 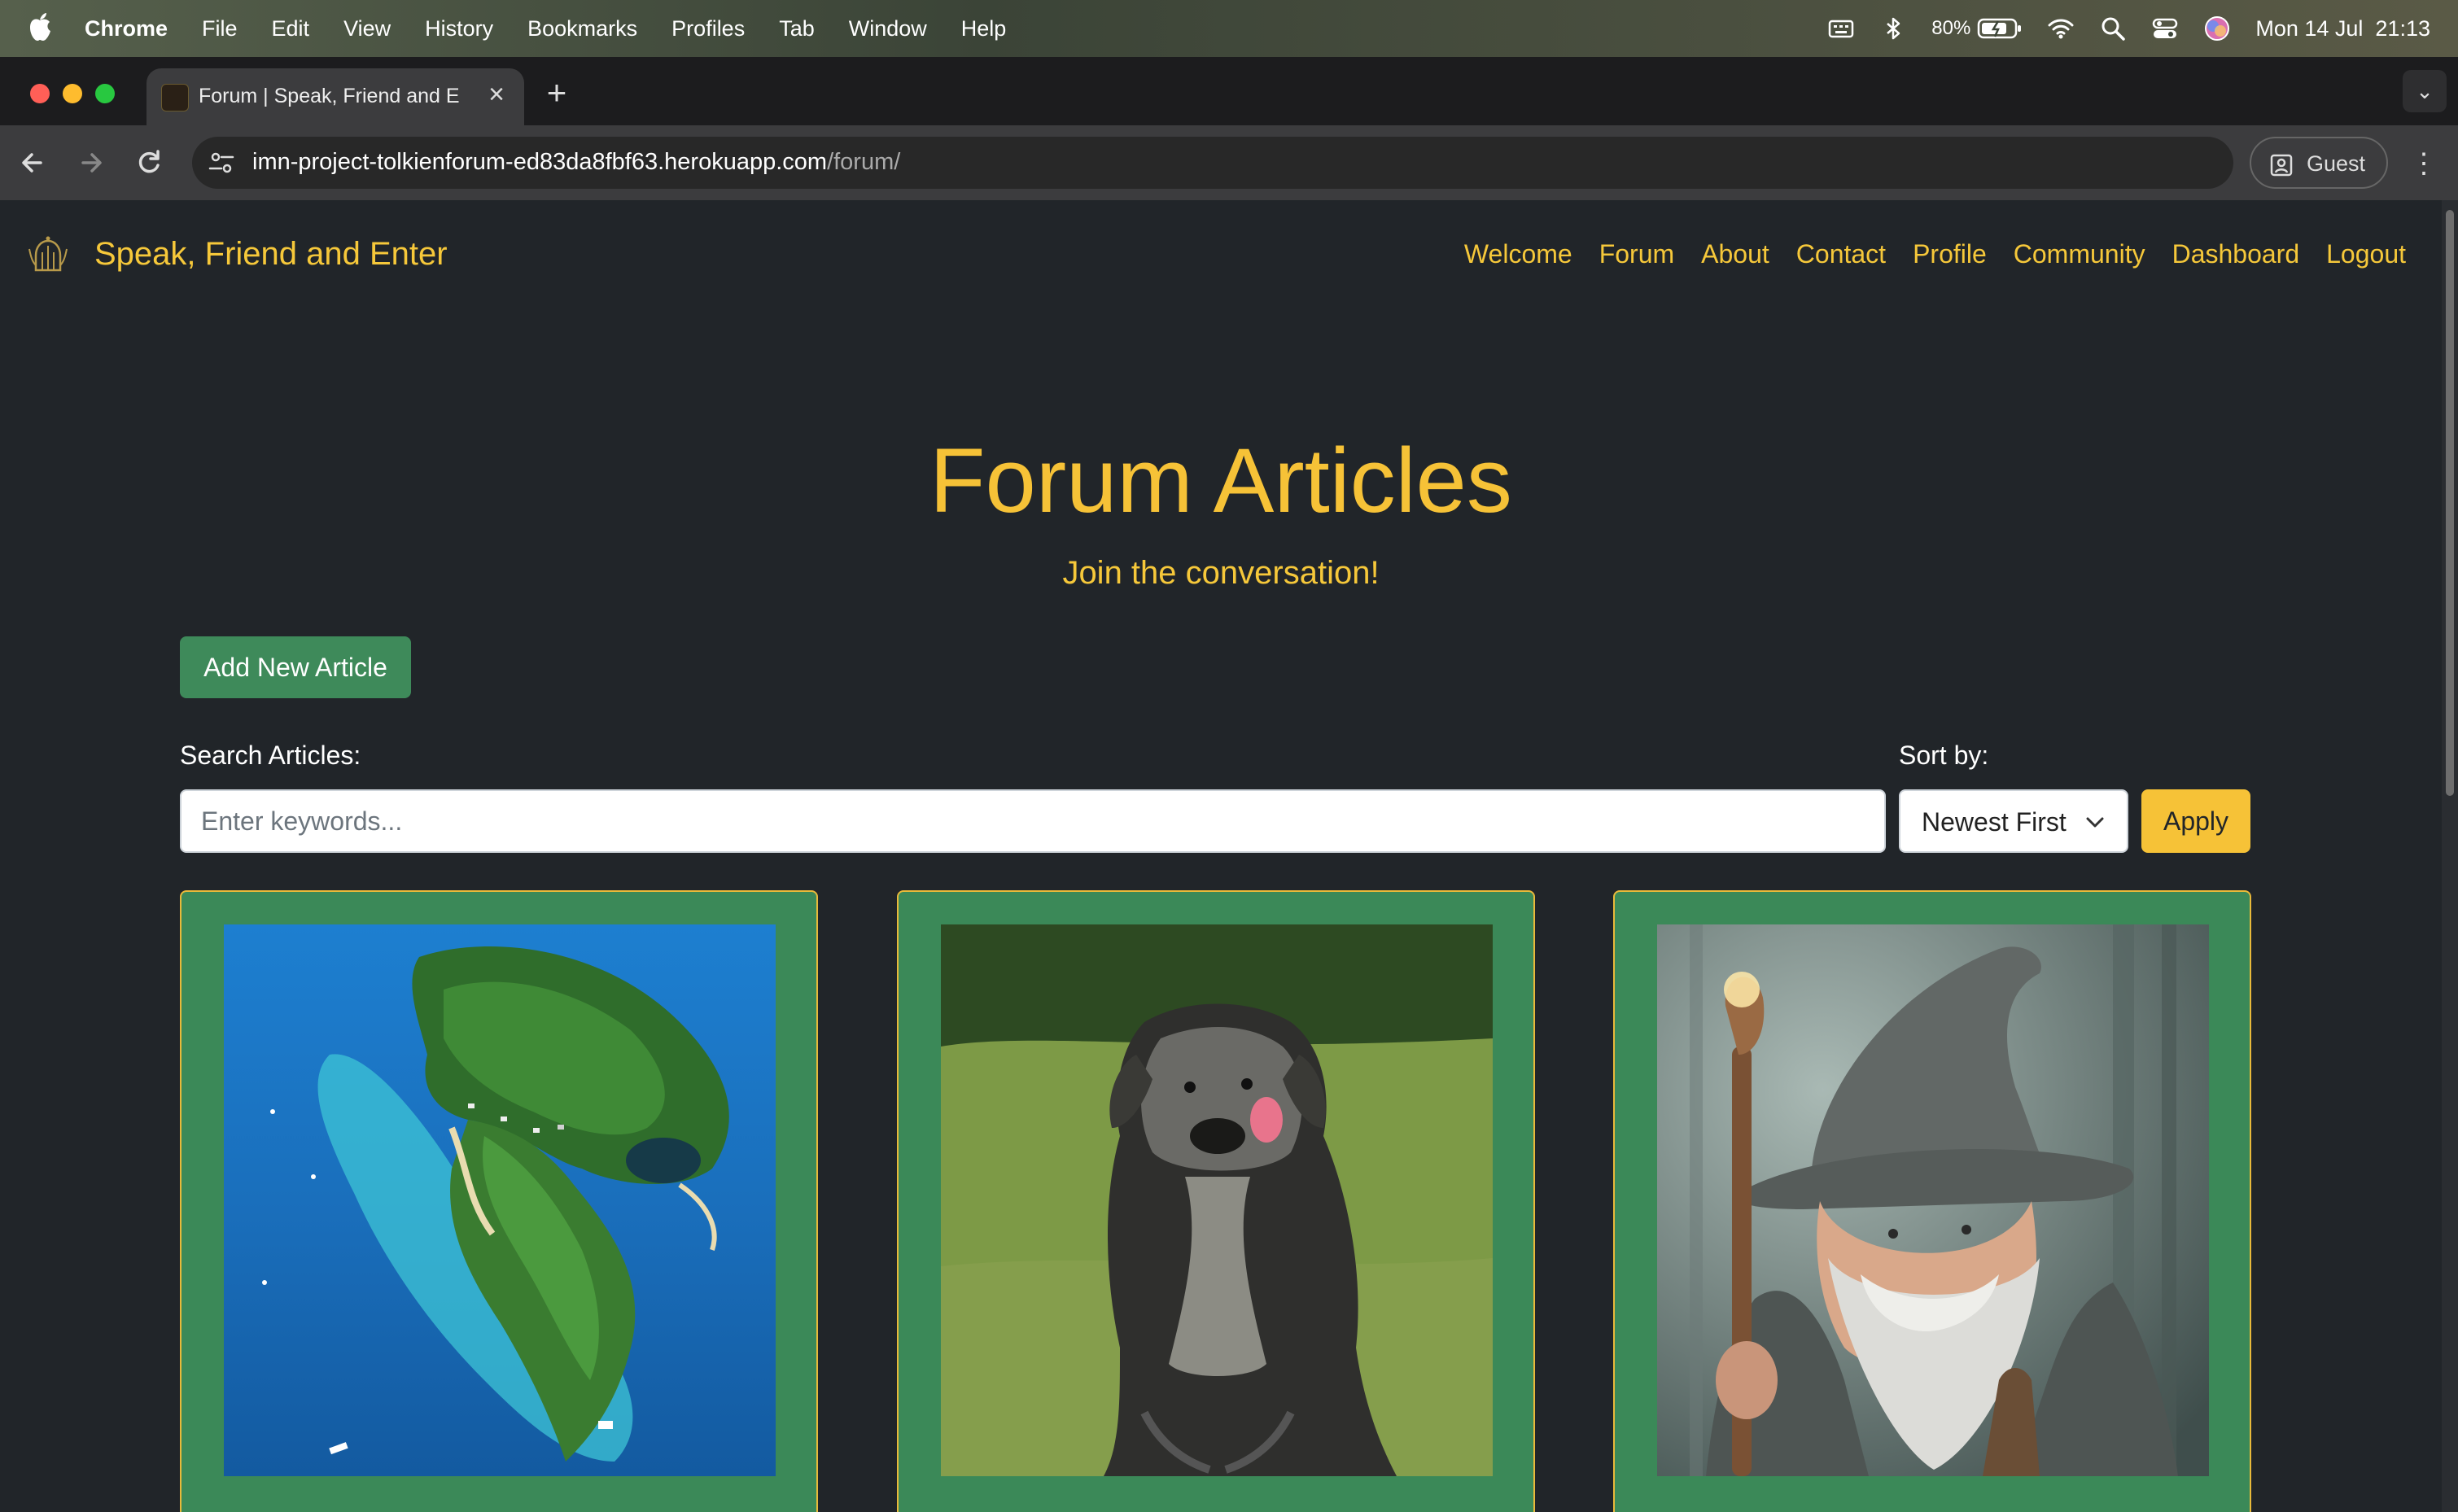 I want to click on site-favicon-icon, so click(x=175, y=97).